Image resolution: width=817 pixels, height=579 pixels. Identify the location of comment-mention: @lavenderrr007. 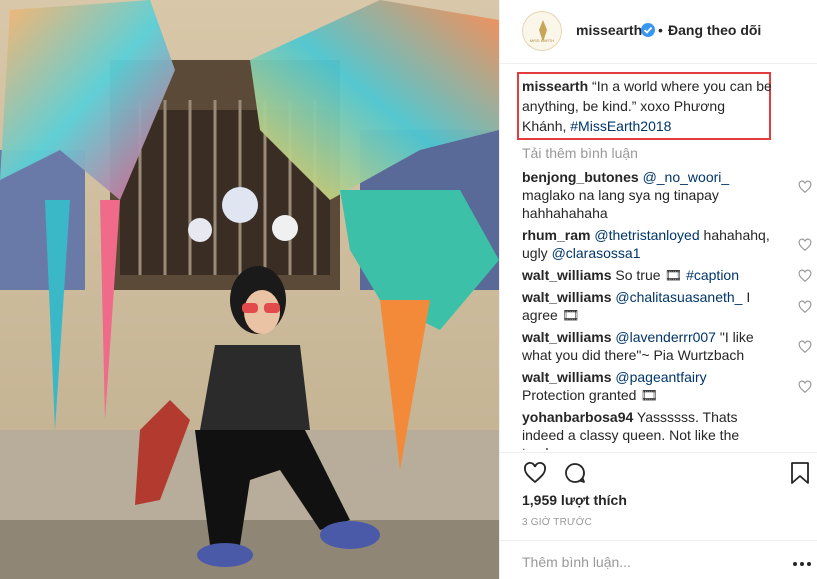
(665, 337).